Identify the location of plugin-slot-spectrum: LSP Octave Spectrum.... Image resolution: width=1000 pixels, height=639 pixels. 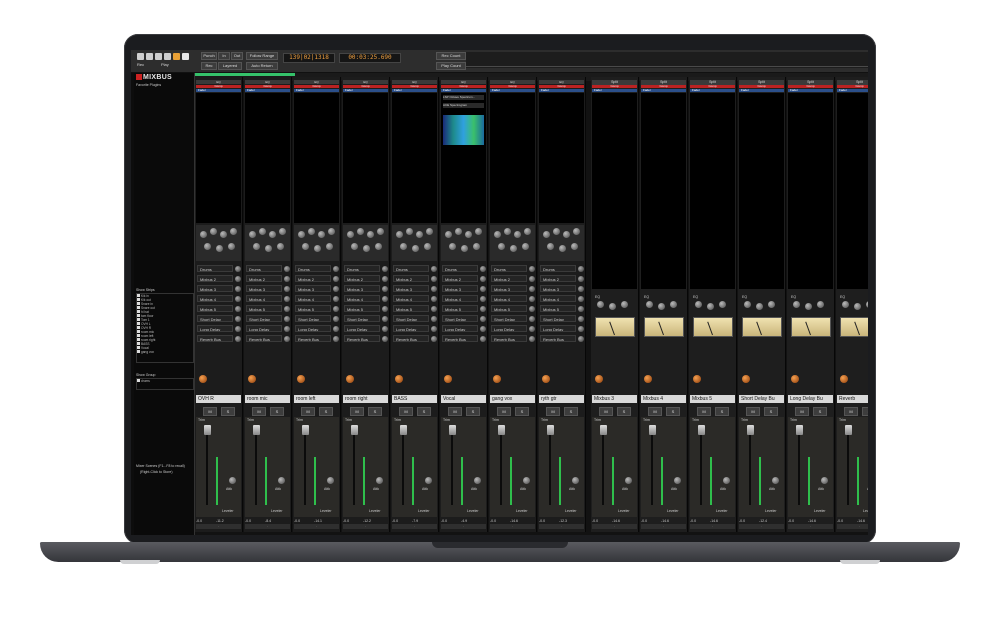
(463, 97).